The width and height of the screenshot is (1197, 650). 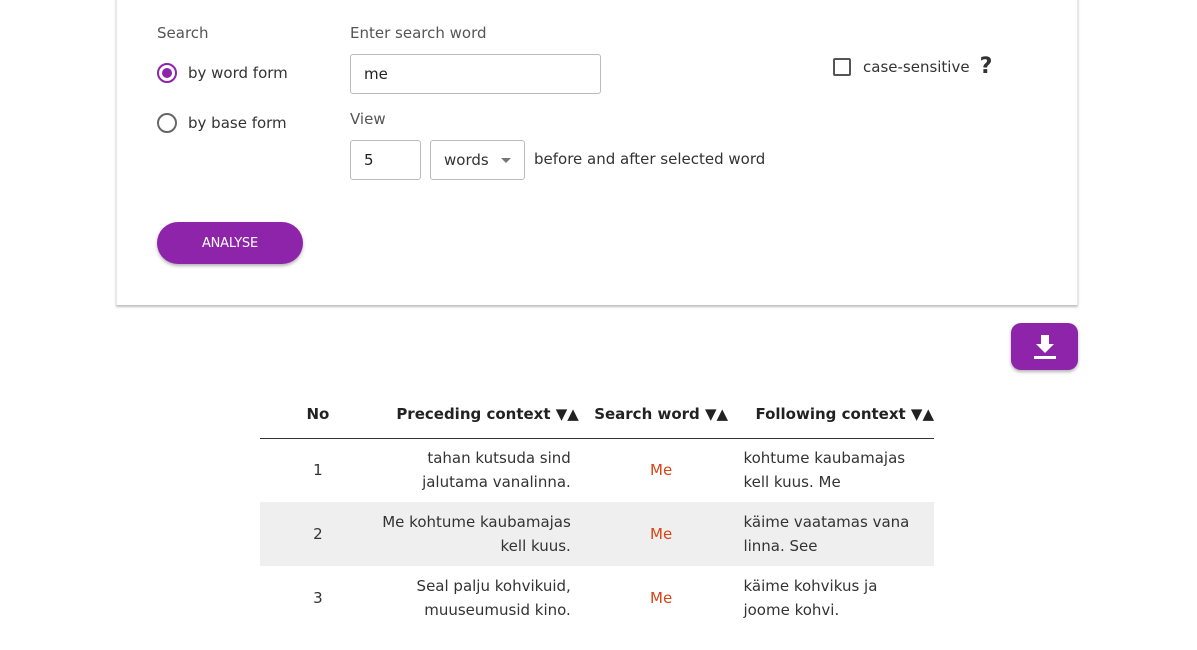 What do you see at coordinates (230, 243) in the screenshot?
I see `analyse-button: ANALYSE` at bounding box center [230, 243].